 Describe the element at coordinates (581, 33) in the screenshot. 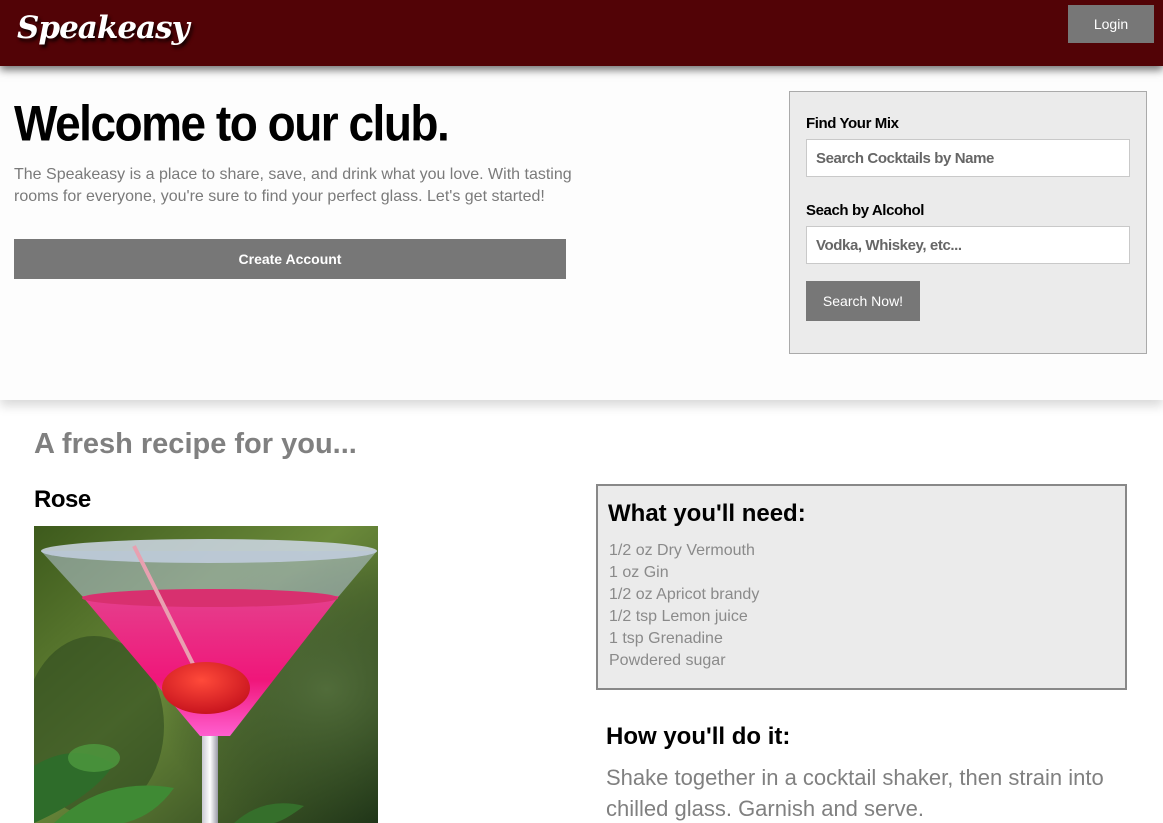

I see `navbar: Speakeasy Login` at that location.